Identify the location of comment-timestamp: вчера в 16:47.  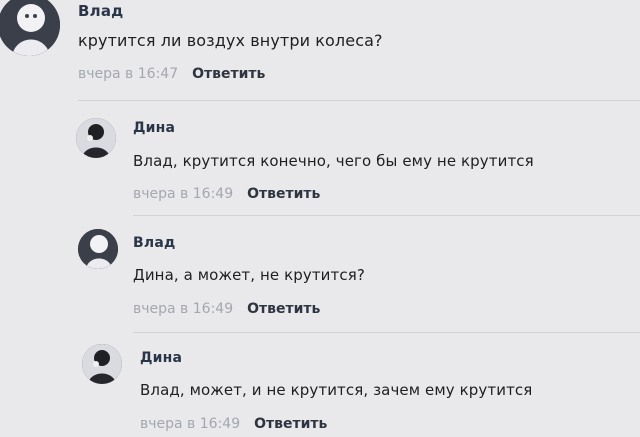
(128, 74).